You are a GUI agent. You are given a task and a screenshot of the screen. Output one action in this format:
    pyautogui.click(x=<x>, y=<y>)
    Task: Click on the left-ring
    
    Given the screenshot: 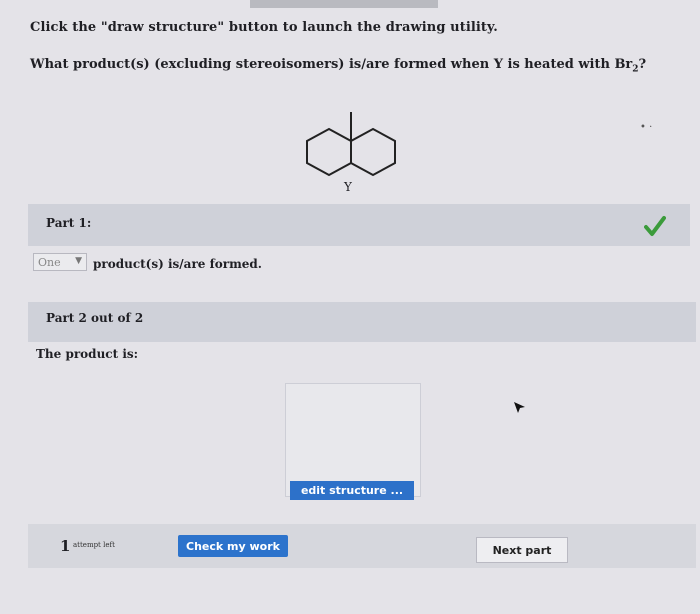 What is the action you would take?
    pyautogui.click(x=329, y=152)
    